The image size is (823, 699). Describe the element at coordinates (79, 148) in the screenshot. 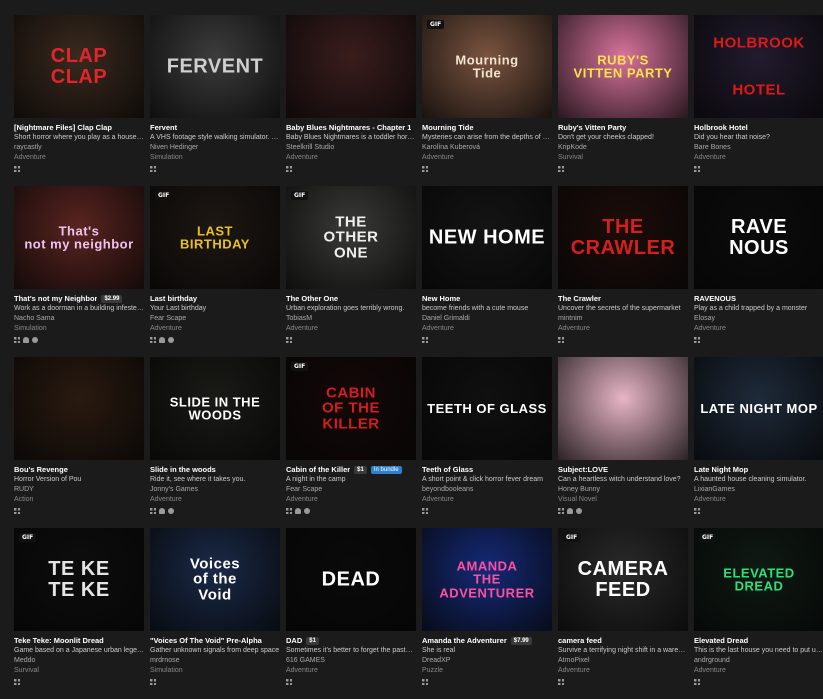

I see `game-author-link: raycastly` at that location.